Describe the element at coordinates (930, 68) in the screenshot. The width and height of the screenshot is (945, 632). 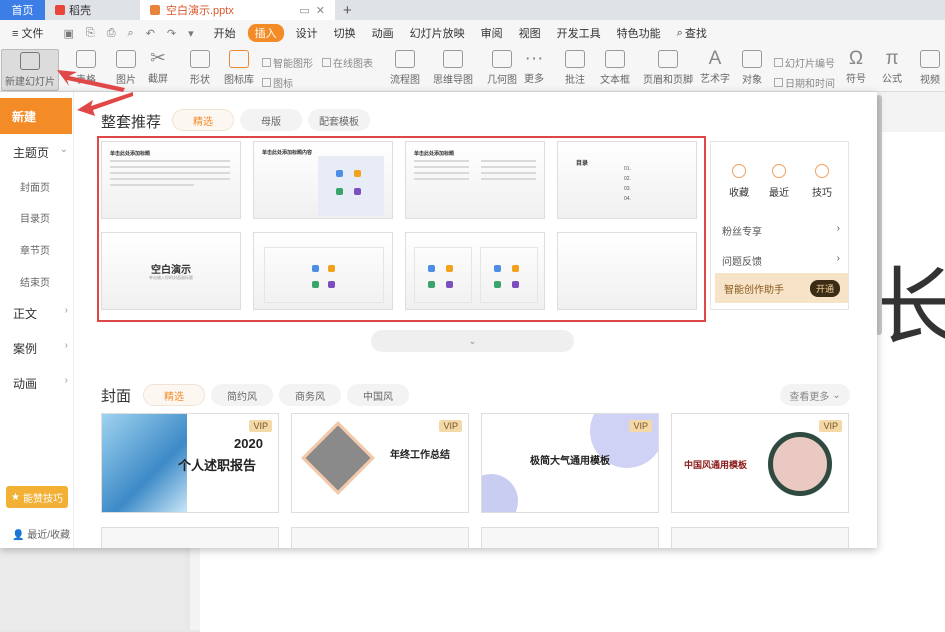
I see `video-button: 视频` at that location.